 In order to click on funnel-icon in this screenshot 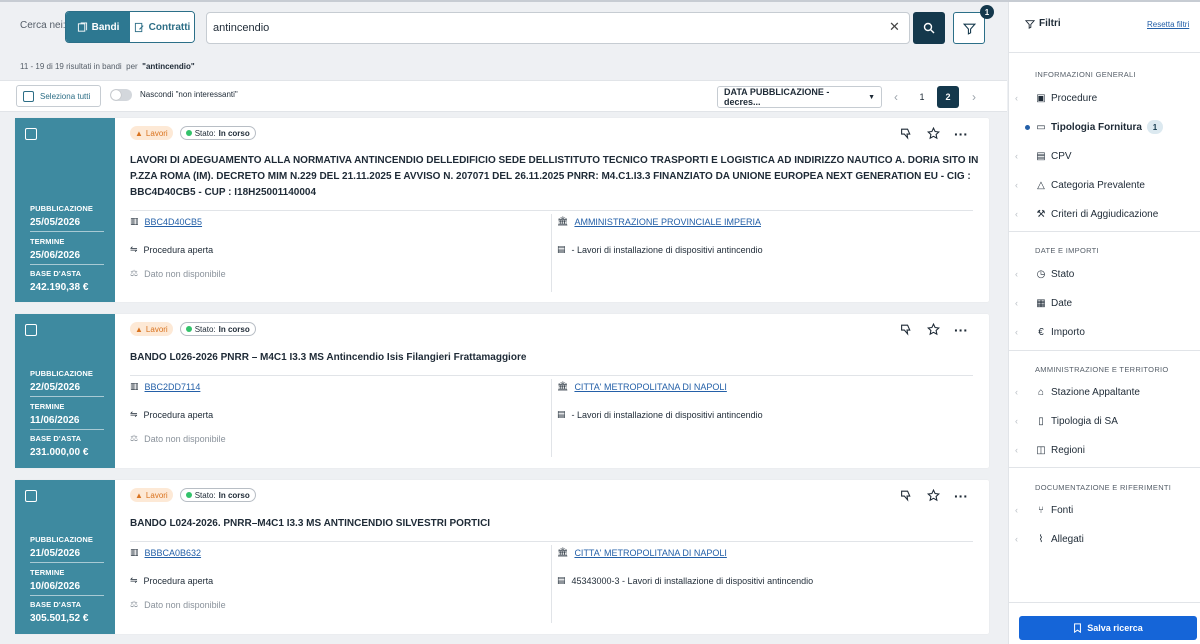, I will do `click(969, 29)`.